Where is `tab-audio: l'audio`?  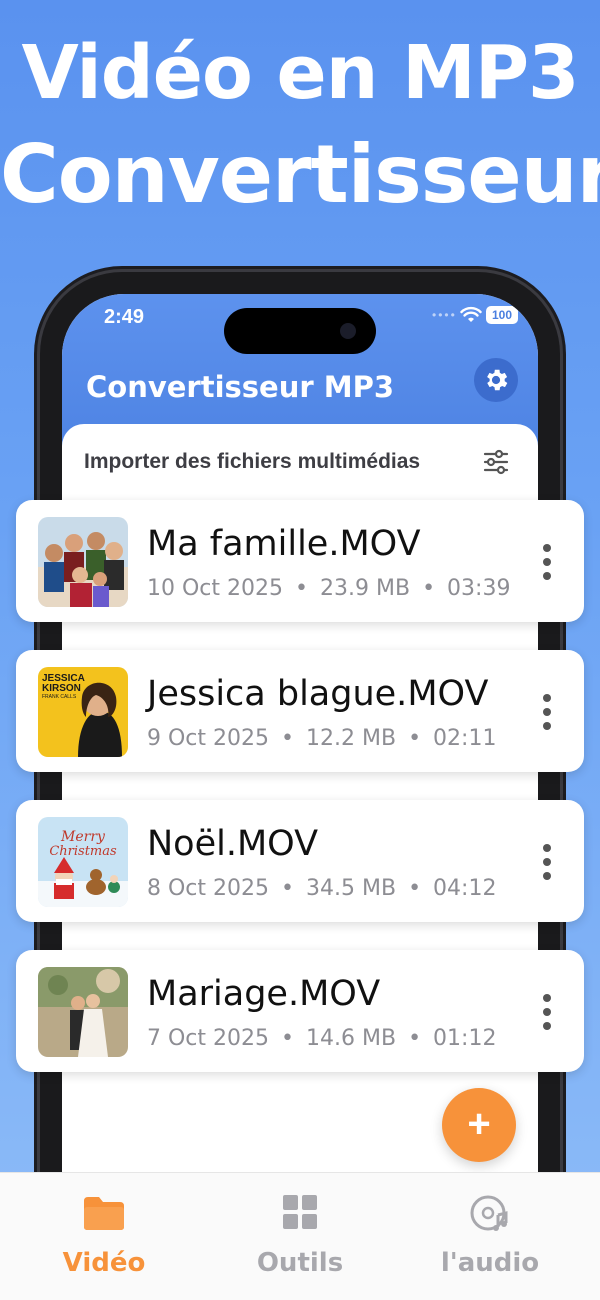 tab-audio: l'audio is located at coordinates (490, 1235).